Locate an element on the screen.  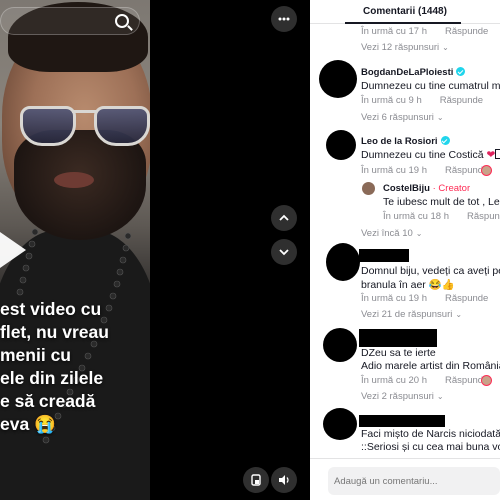
previous-video-button is located at coordinates (284, 218).